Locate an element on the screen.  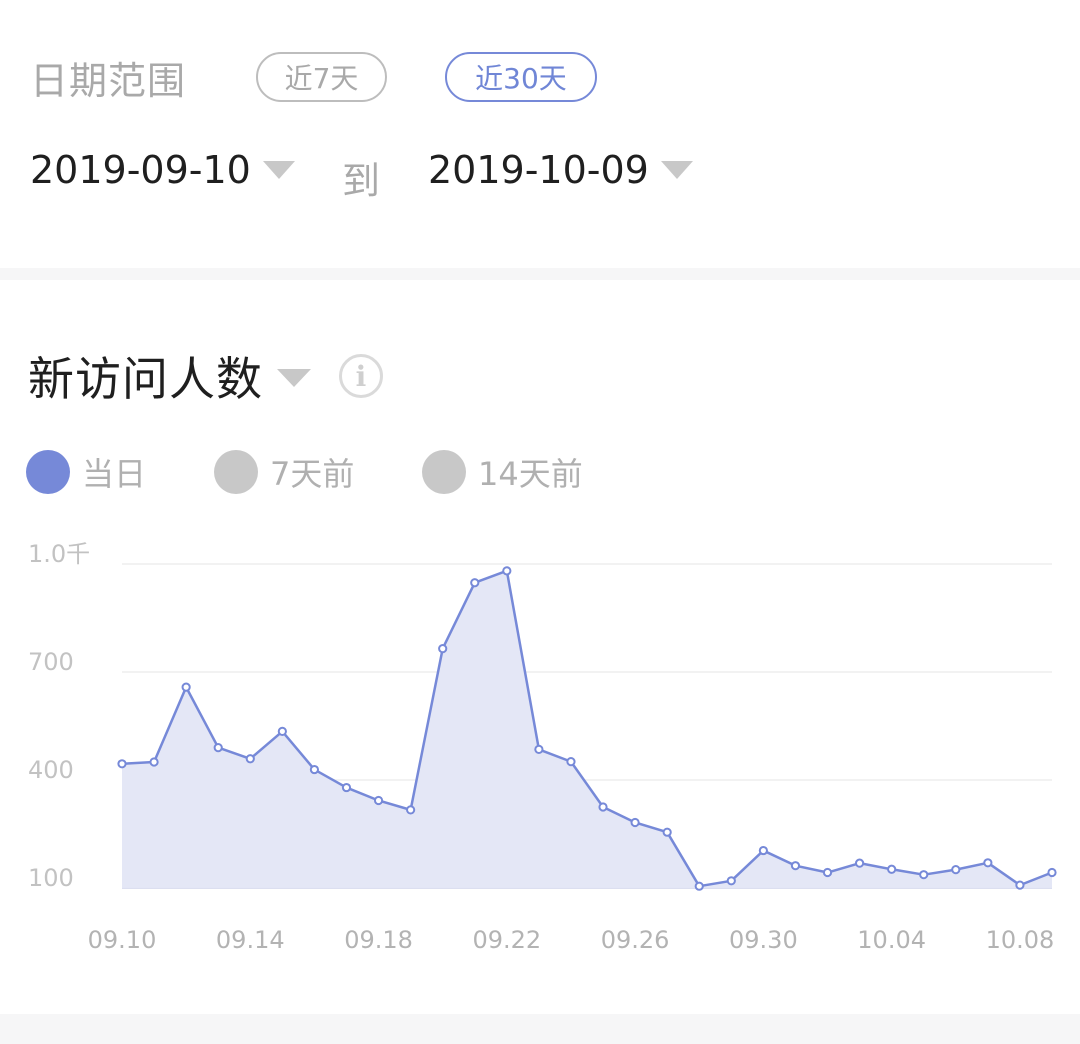
start-date-picker: 2019-09-10 is located at coordinates (162, 170).